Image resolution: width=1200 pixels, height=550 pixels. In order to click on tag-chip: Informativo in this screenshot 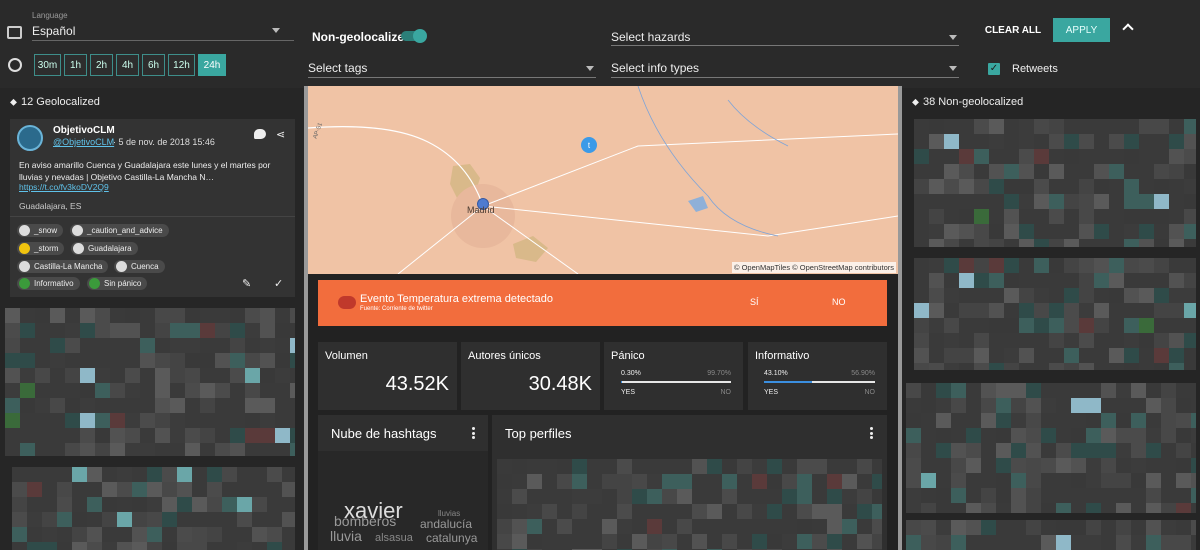, I will do `click(48, 283)`.